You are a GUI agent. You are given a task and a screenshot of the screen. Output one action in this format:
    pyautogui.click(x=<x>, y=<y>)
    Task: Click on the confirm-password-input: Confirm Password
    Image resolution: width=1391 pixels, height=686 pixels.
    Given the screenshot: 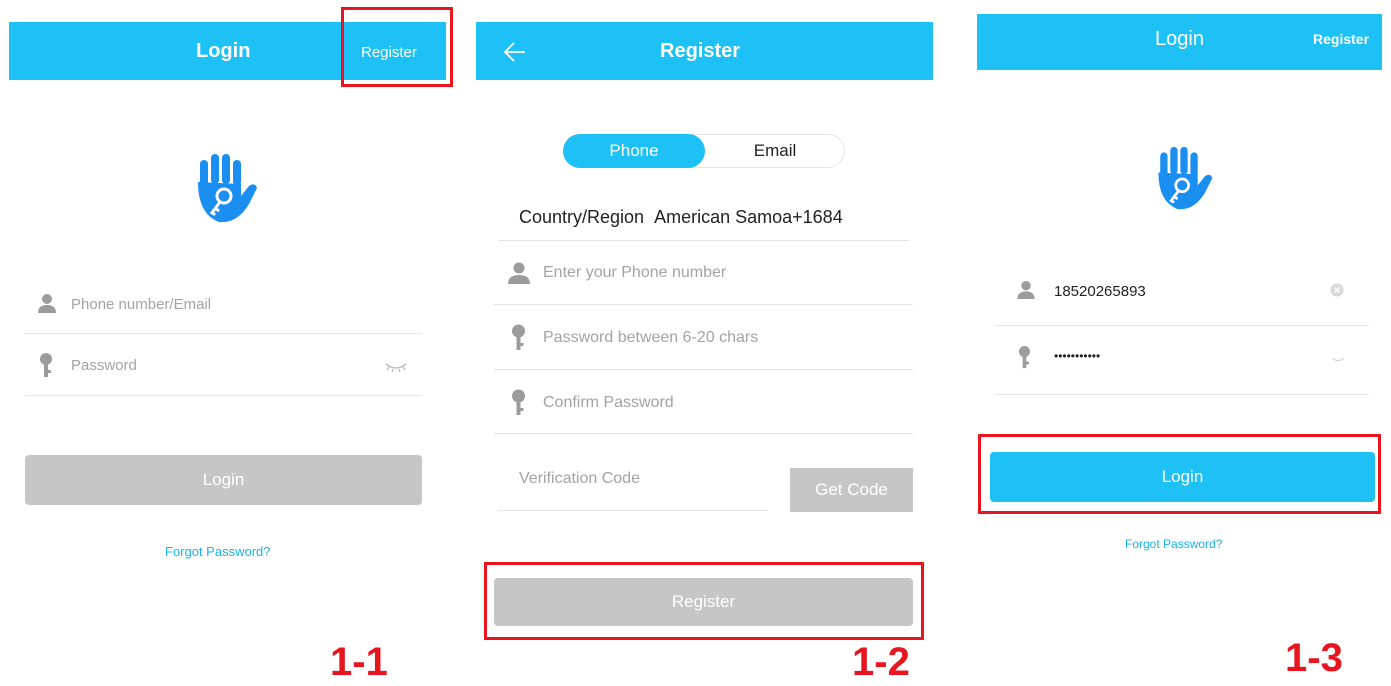 What is the action you would take?
    pyautogui.click(x=608, y=403)
    